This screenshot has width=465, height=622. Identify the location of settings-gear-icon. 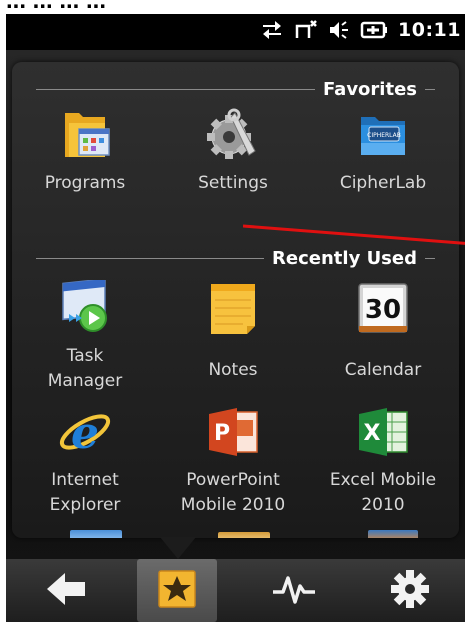
(233, 135).